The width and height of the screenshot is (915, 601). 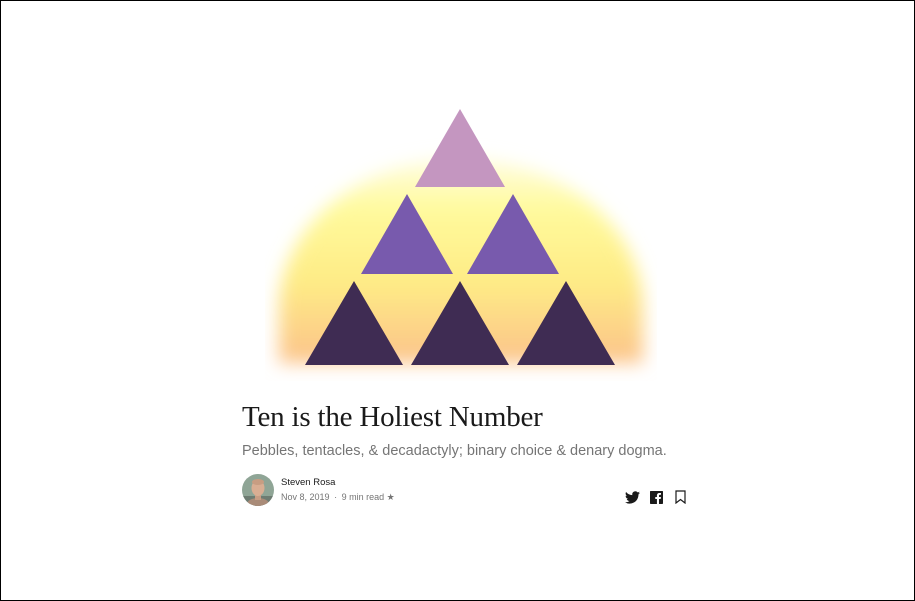 I want to click on author-name: Steven Rosa, so click(x=308, y=483).